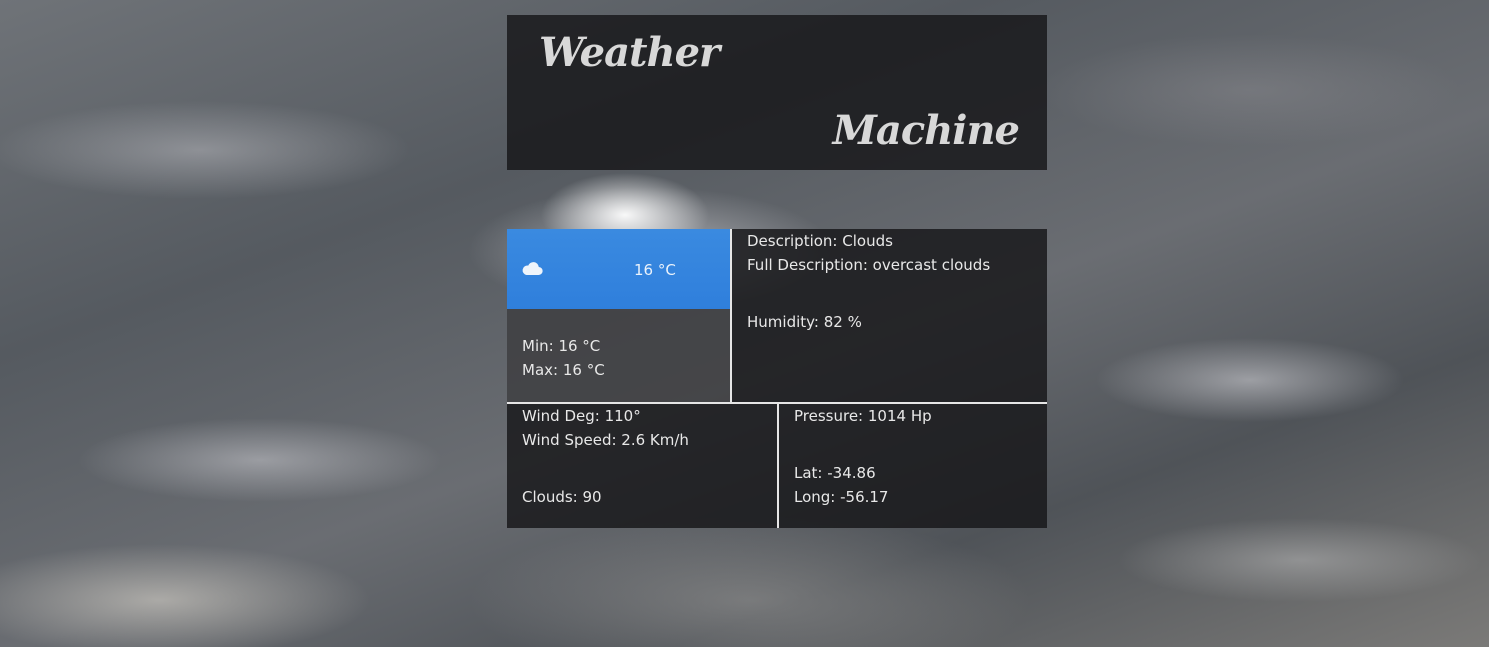 This screenshot has height=647, width=1489. Describe the element at coordinates (777, 92) in the screenshot. I see `title-card: Weather Machine` at that location.